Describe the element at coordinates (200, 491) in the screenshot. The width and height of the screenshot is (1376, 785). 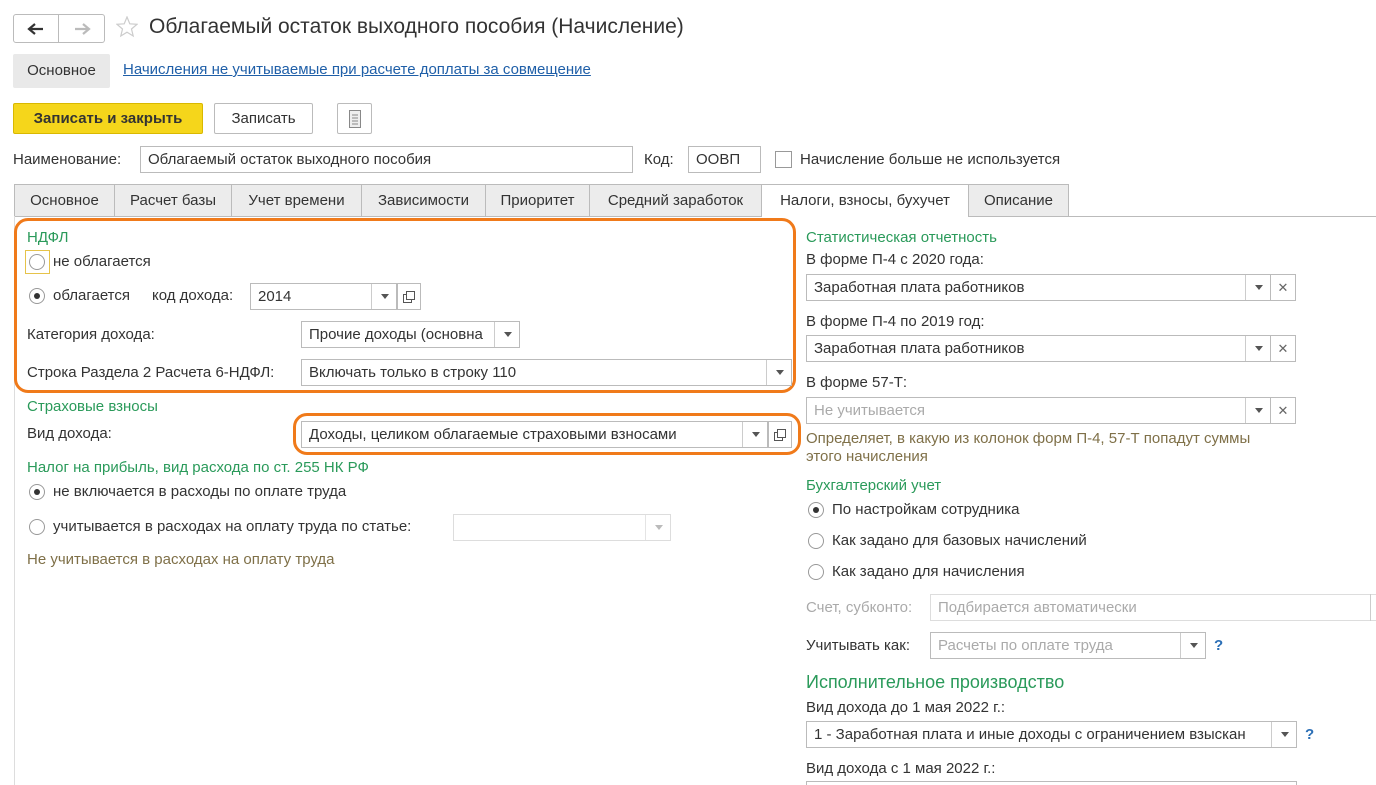
I see `profit-tax-excluded-label: не включается в расходы по оплате труда` at that location.